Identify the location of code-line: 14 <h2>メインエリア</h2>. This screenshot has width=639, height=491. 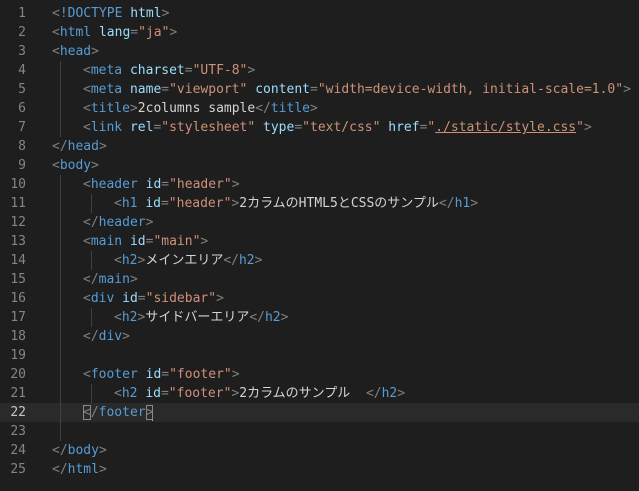
(319, 260).